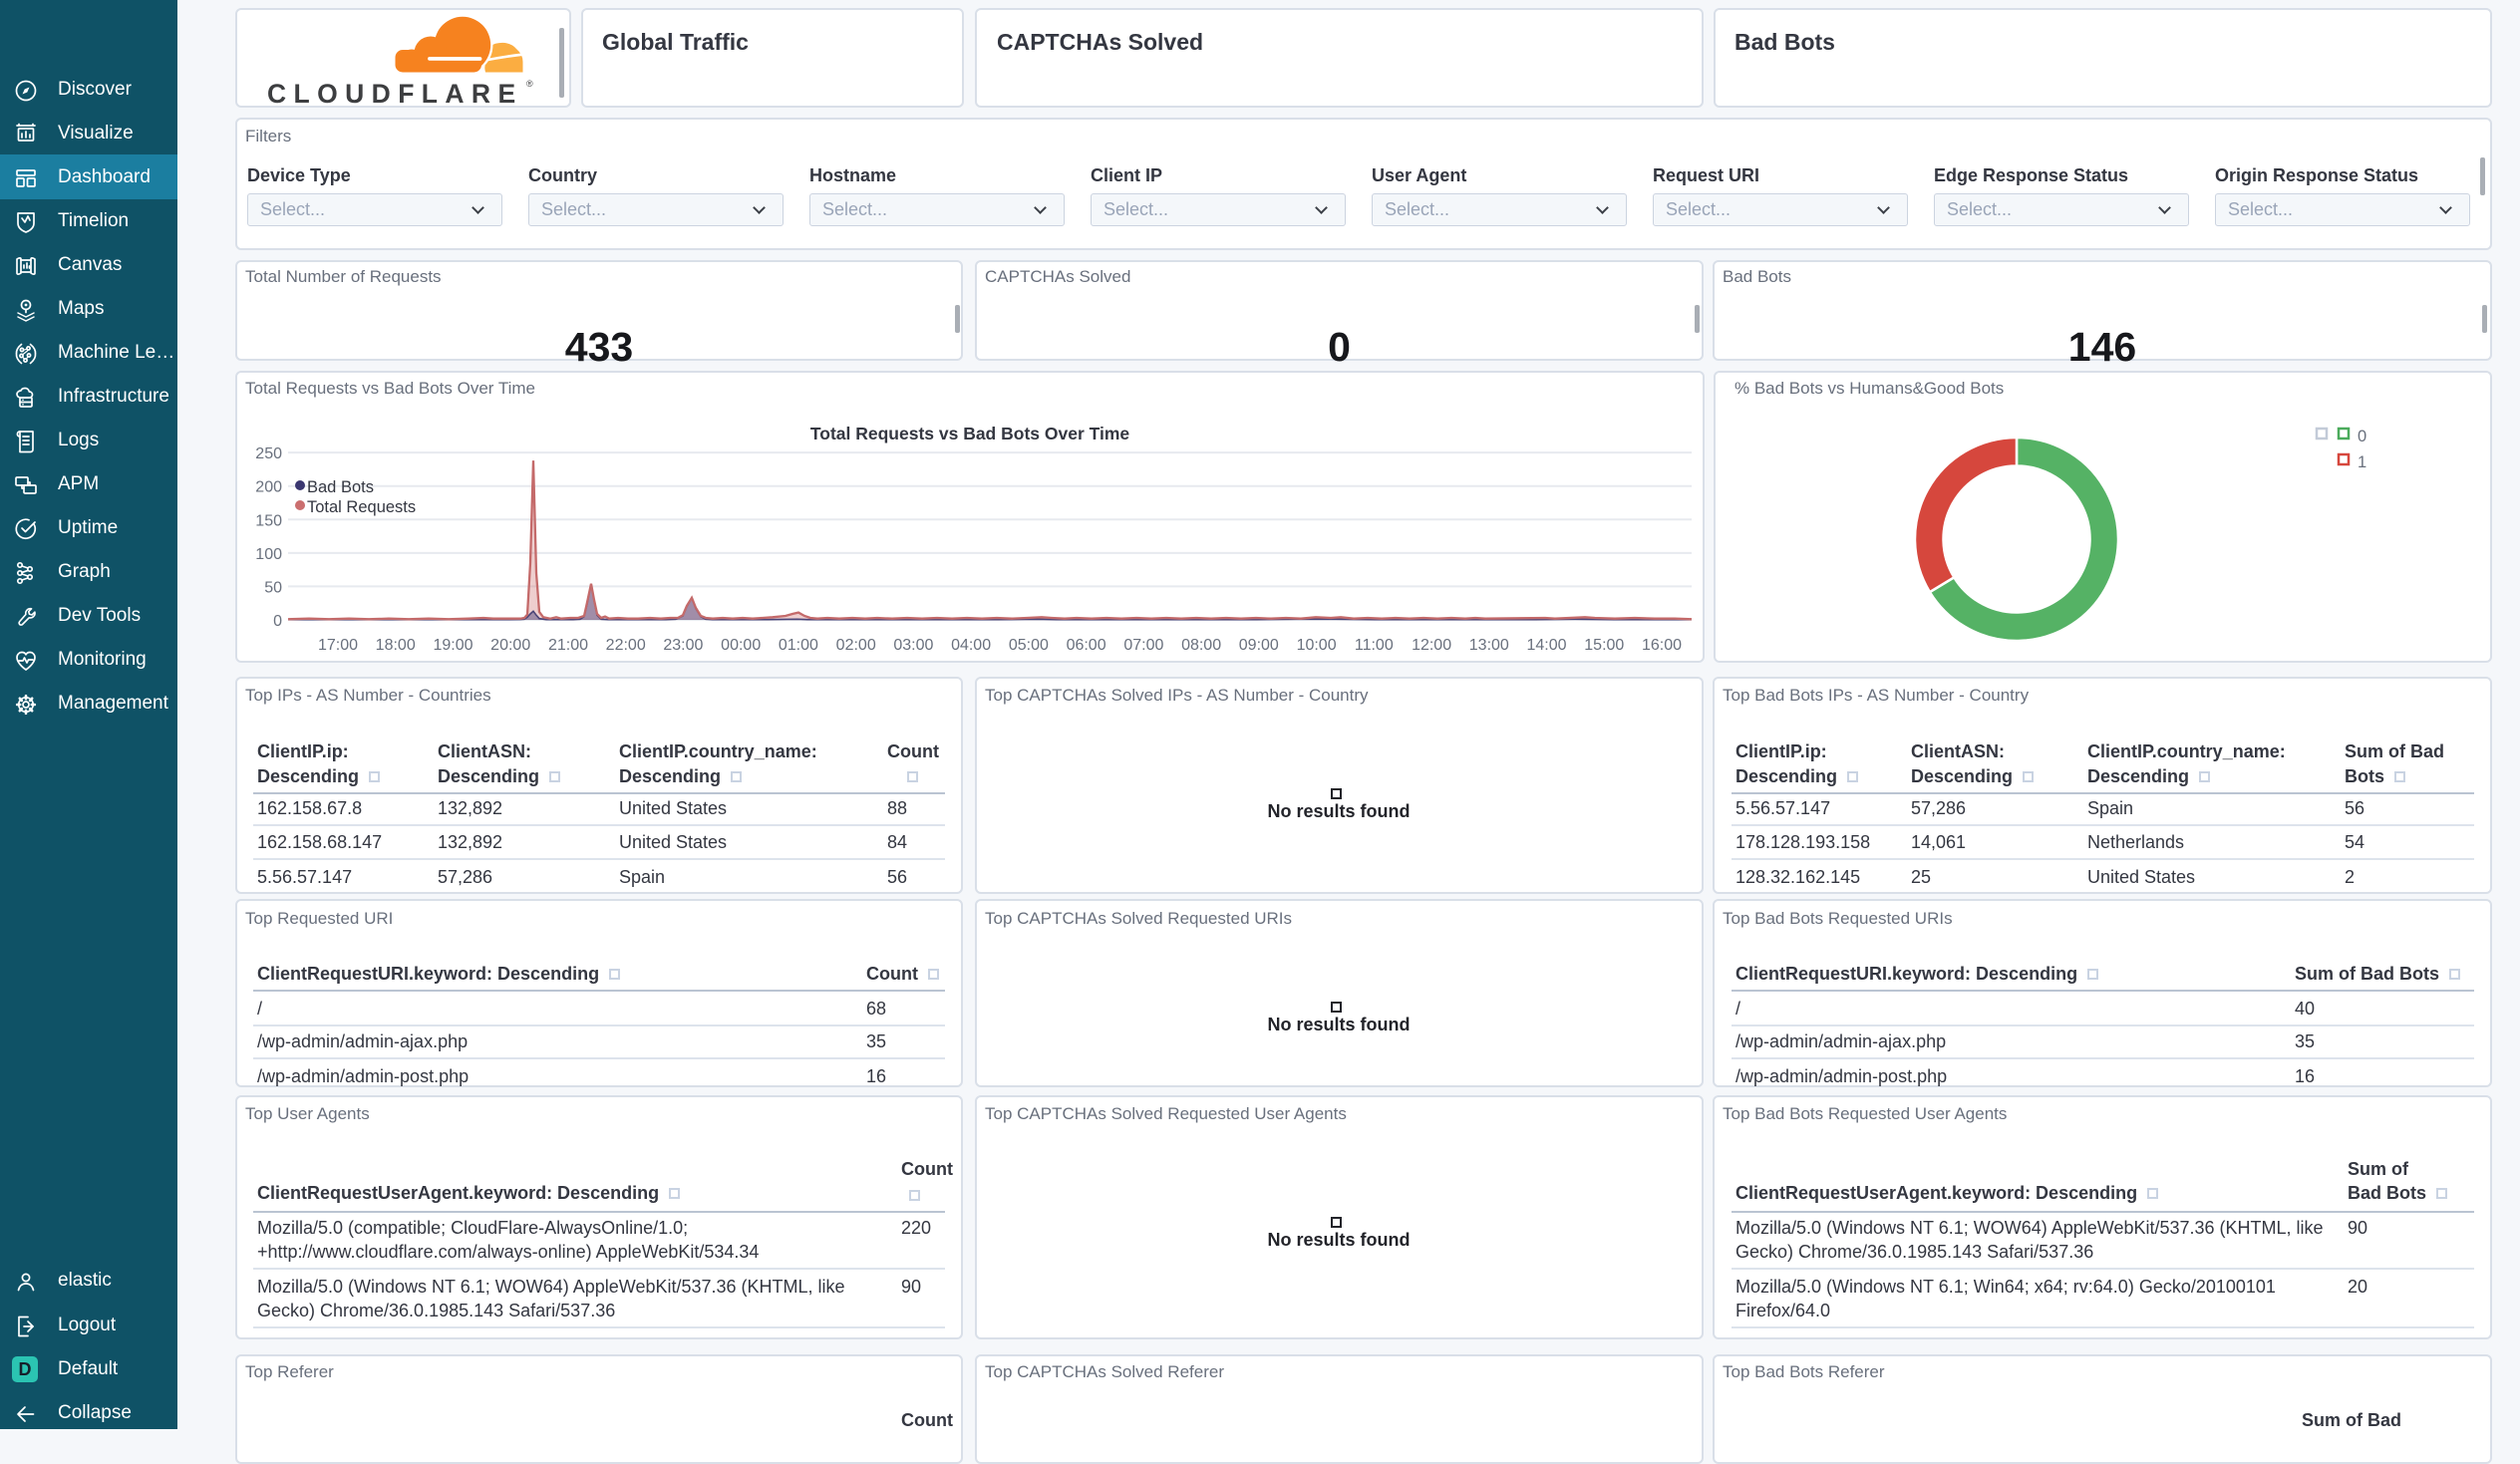 The height and width of the screenshot is (1464, 2520). Describe the element at coordinates (1662, 645) in the screenshot. I see `svg-text: 16:00` at that location.